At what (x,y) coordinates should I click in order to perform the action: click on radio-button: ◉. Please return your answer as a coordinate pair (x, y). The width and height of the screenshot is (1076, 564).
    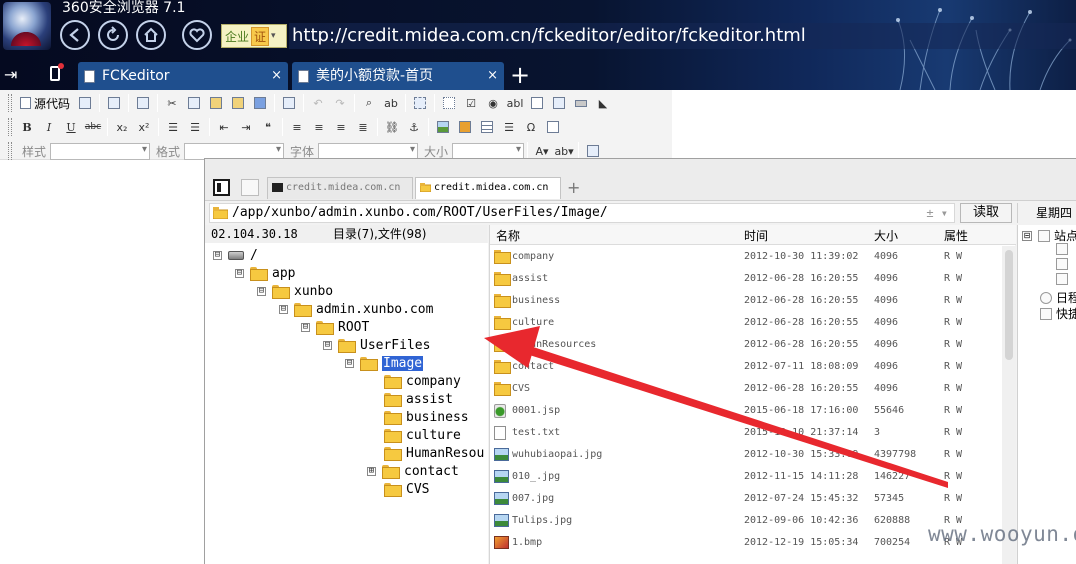
    Looking at the image, I should click on (493, 103).